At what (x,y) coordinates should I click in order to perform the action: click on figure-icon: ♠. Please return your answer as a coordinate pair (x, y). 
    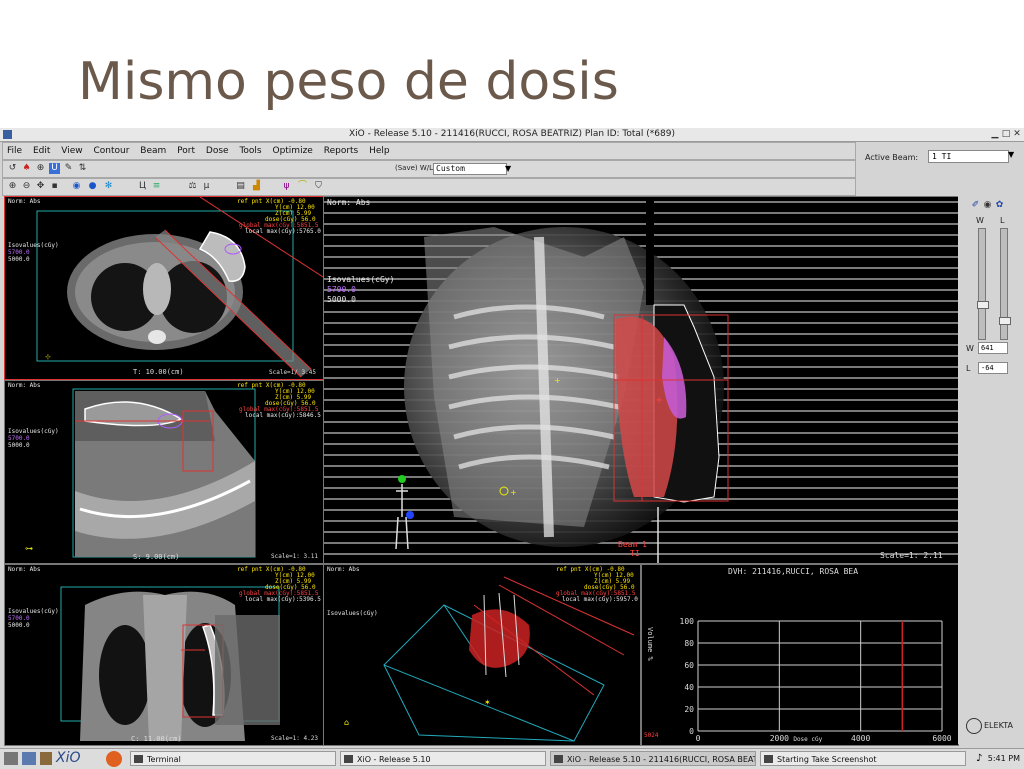
    Looking at the image, I should click on (26, 168).